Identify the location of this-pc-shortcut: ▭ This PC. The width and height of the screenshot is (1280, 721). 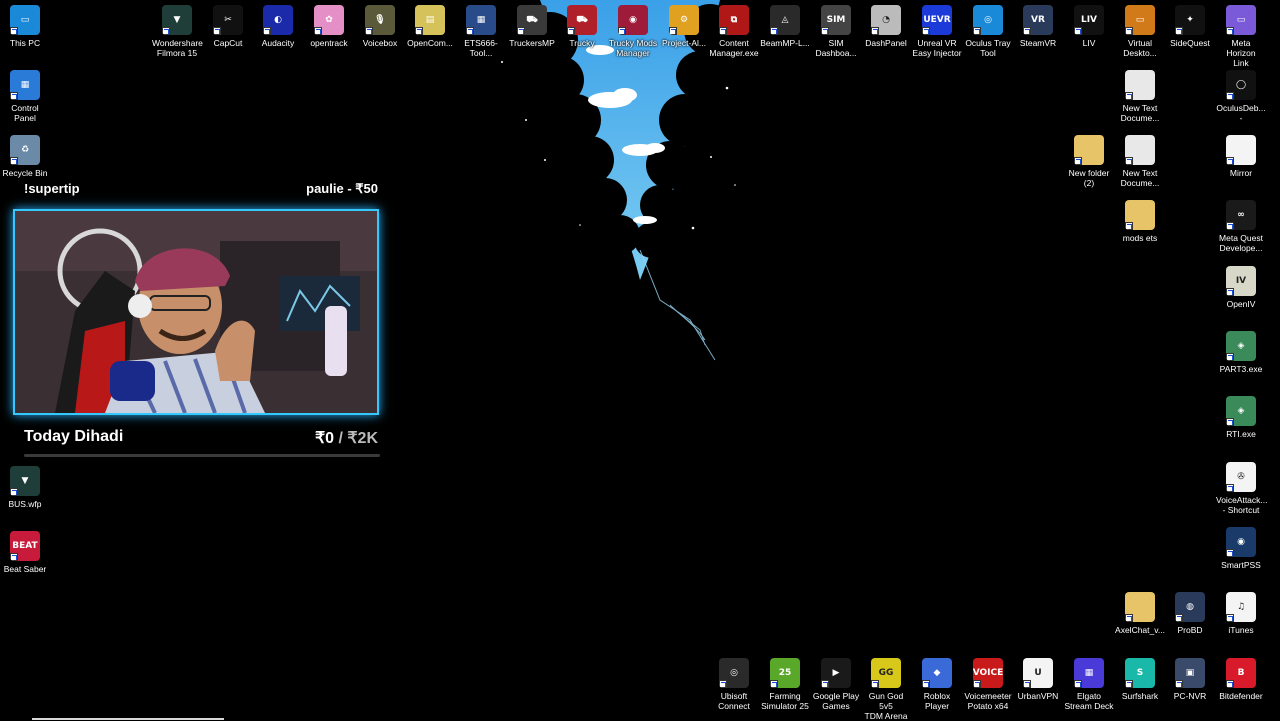
(25, 26).